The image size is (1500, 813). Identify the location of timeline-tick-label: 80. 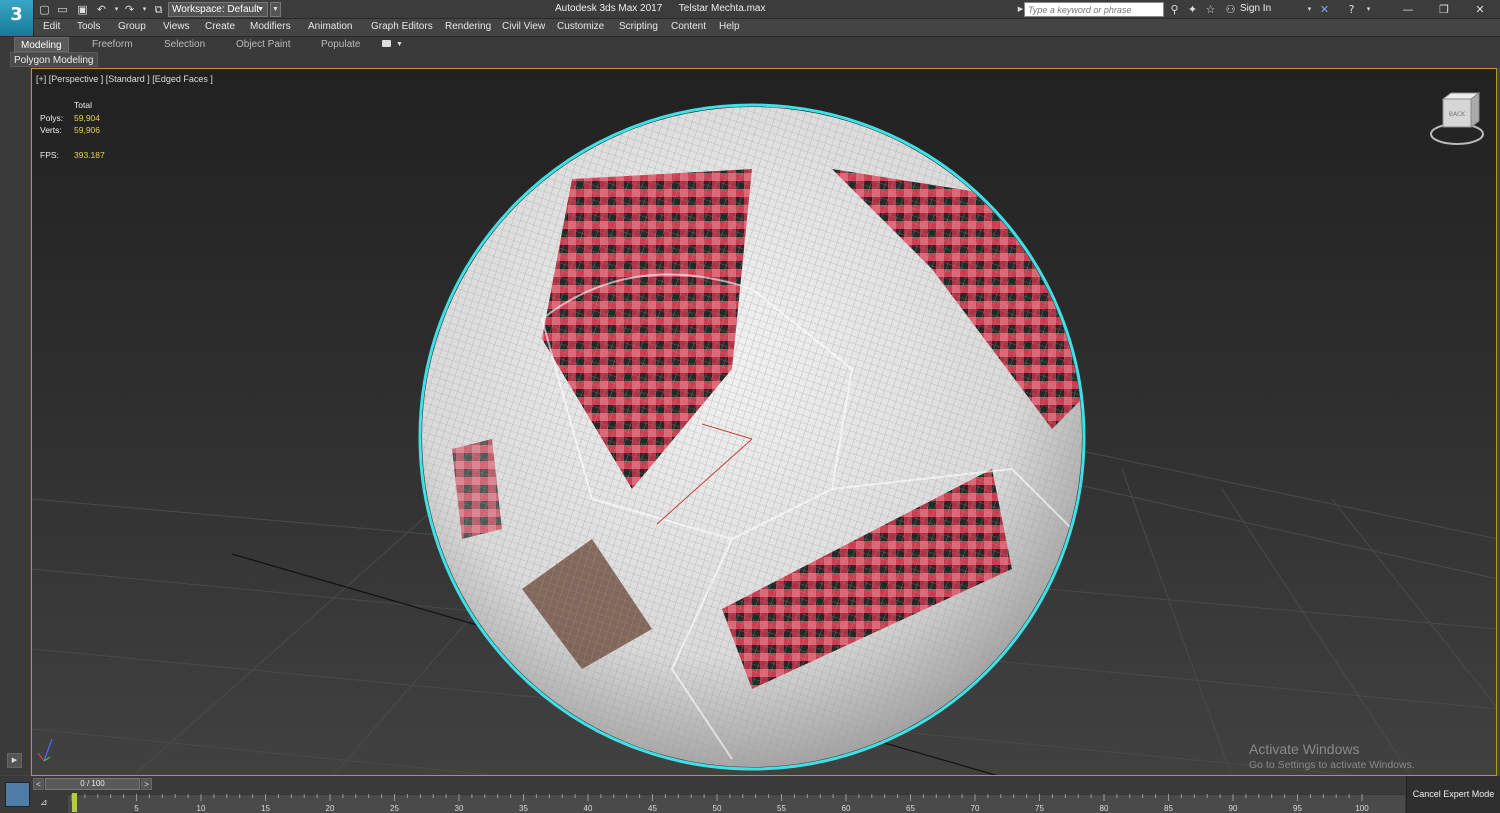
(1104, 808).